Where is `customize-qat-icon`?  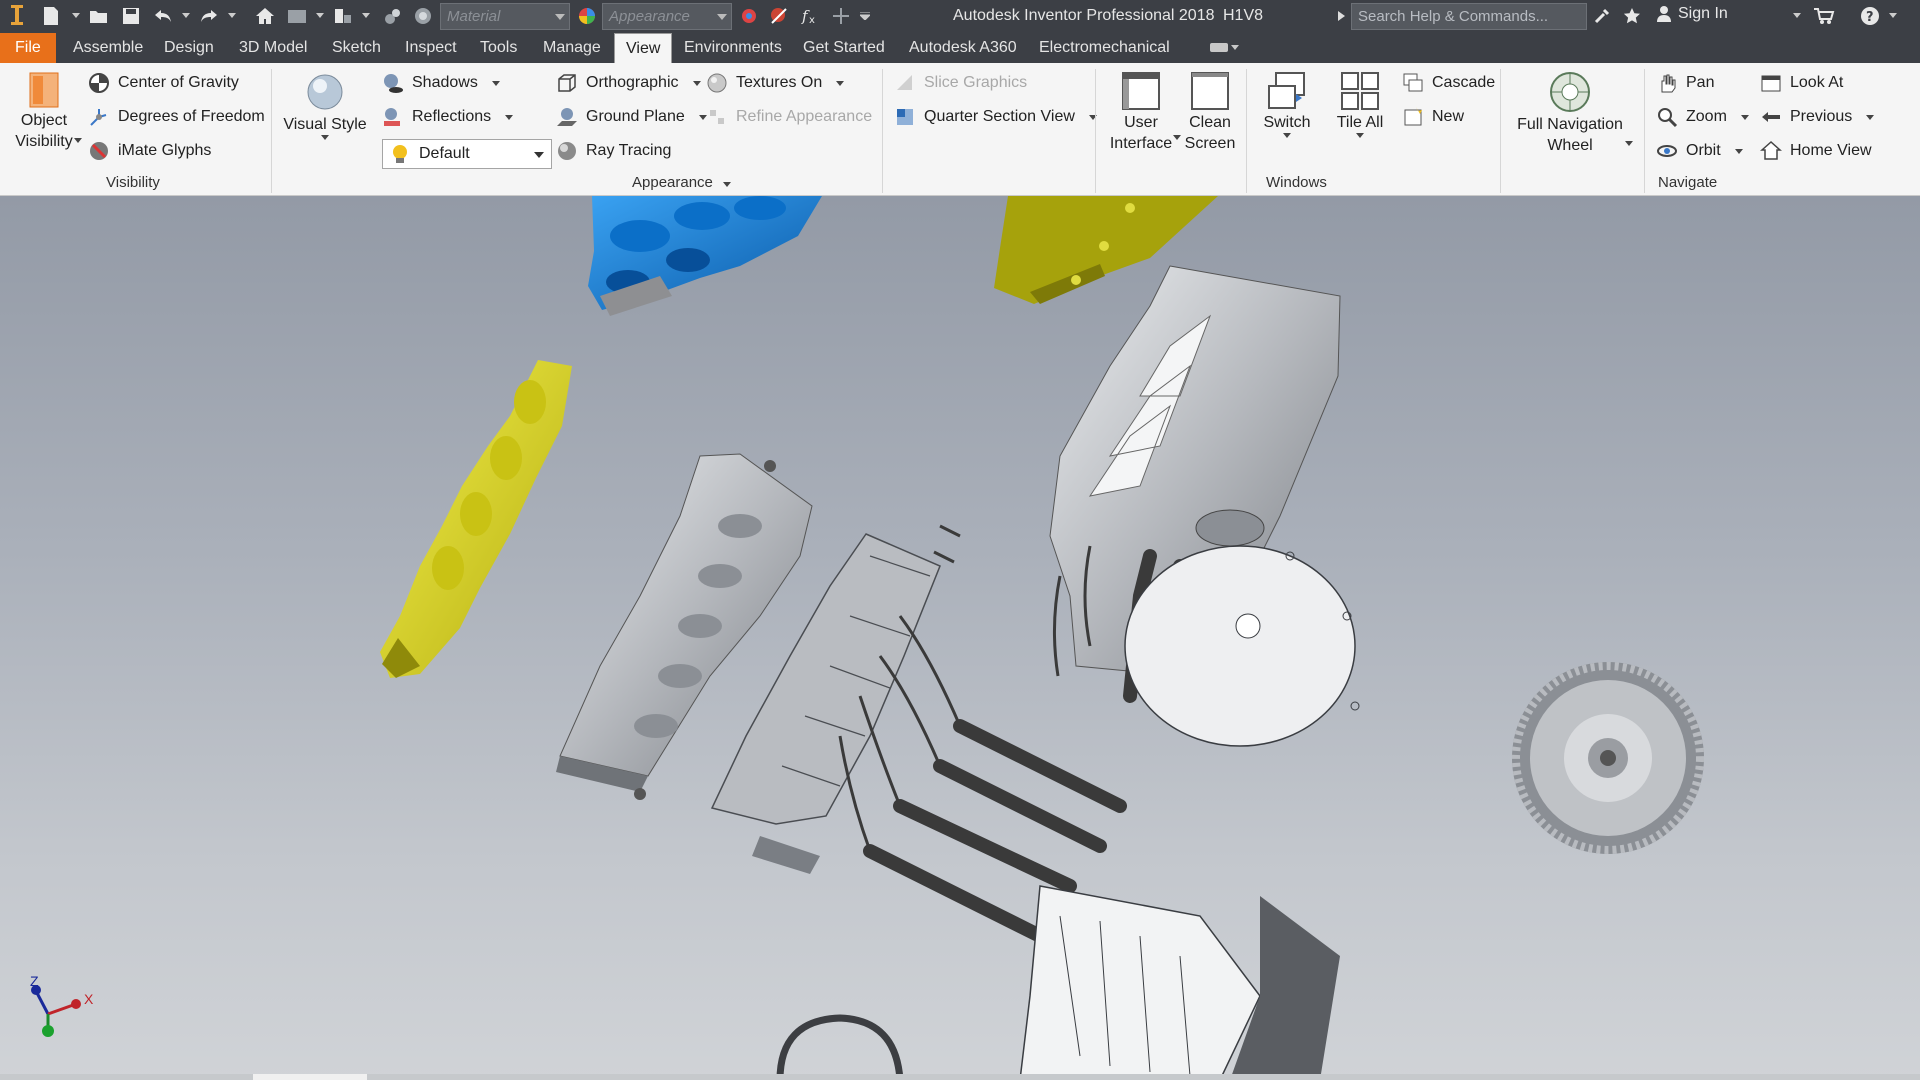 customize-qat-icon is located at coordinates (865, 16).